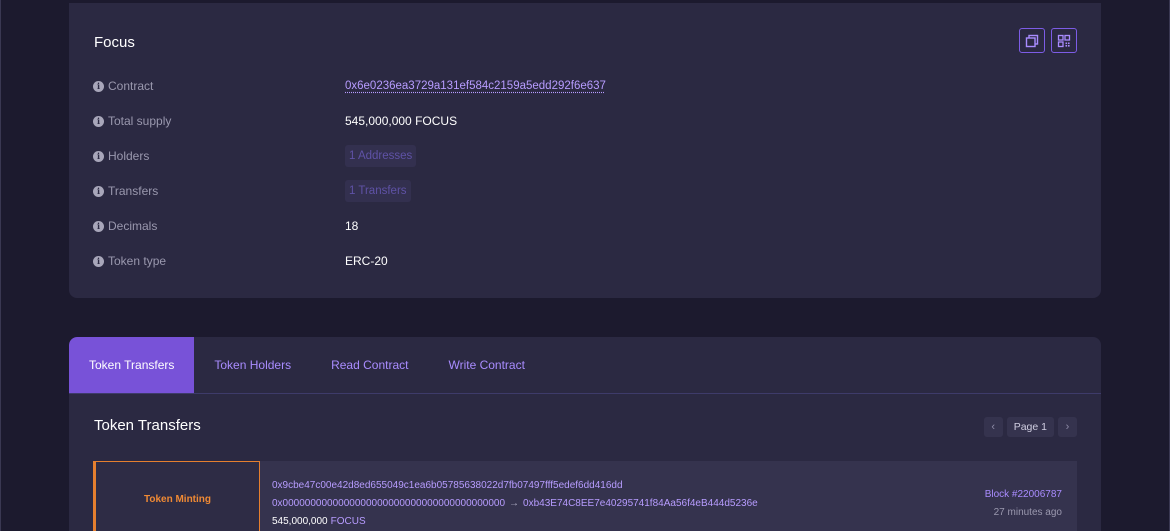 The width and height of the screenshot is (1170, 531). I want to click on tx-amount: 545,000,000, so click(300, 521).